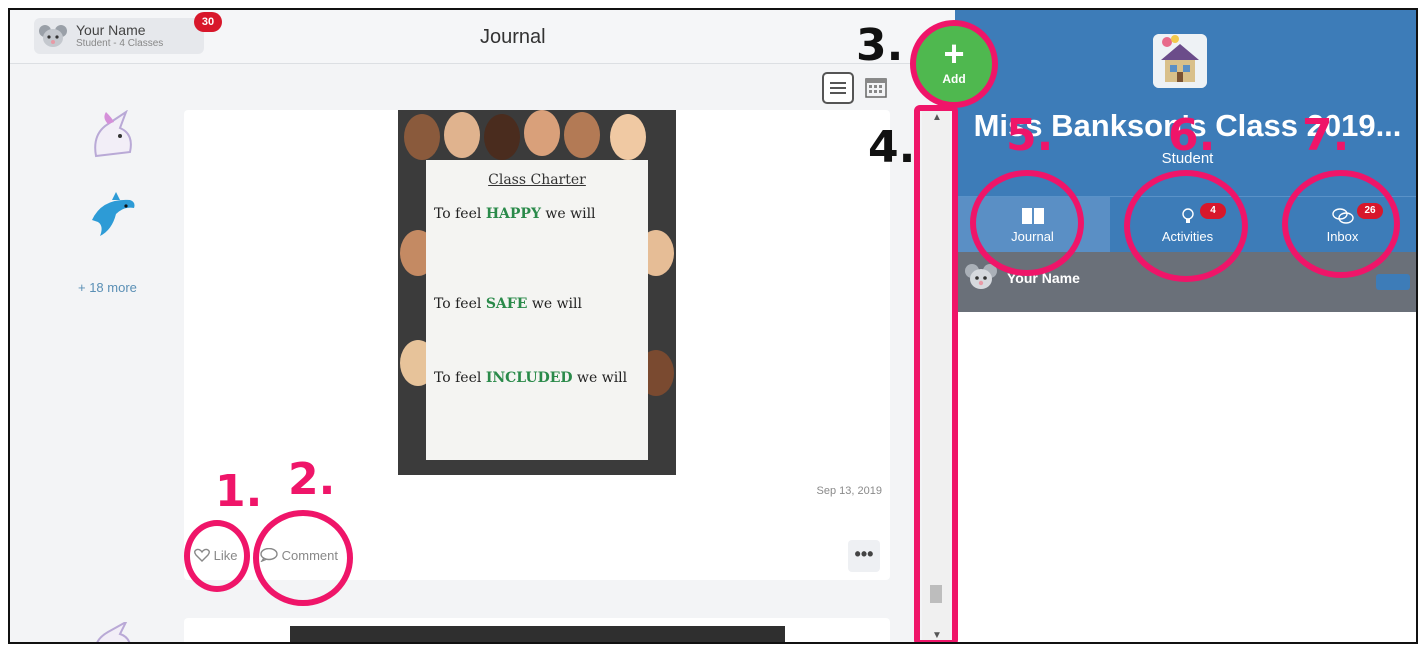 The width and height of the screenshot is (1425, 647). I want to click on journal-post, so click(537, 630).